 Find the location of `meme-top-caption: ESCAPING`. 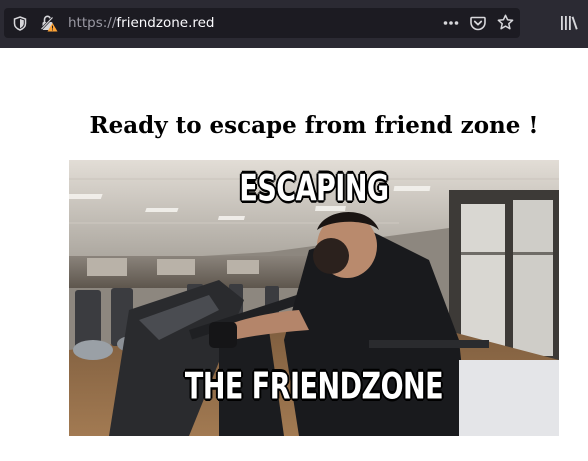

meme-top-caption: ESCAPING is located at coordinates (314, 189).